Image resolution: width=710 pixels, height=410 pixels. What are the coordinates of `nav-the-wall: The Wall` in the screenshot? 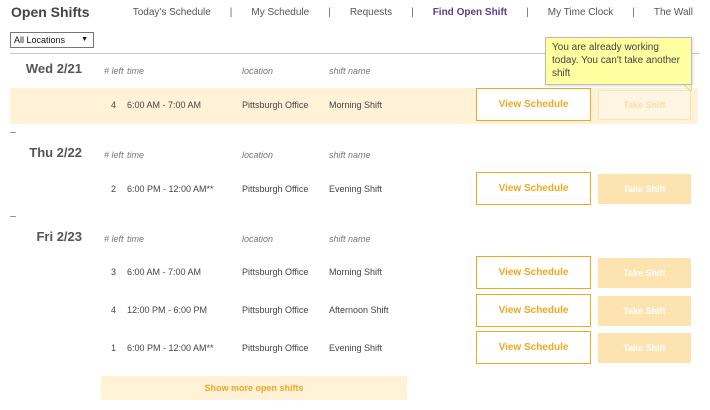 It's located at (673, 12).